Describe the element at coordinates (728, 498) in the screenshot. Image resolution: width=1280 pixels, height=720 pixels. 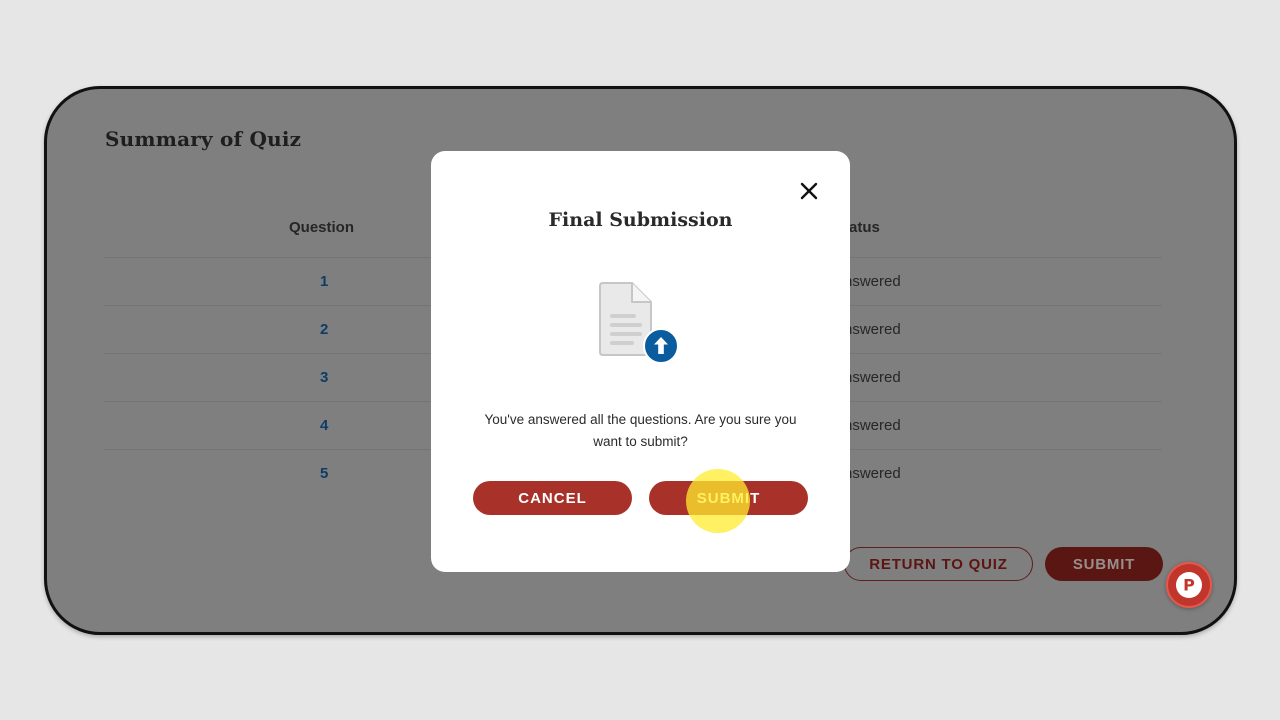
I see `confirm-submit-button: SUBMIT` at that location.